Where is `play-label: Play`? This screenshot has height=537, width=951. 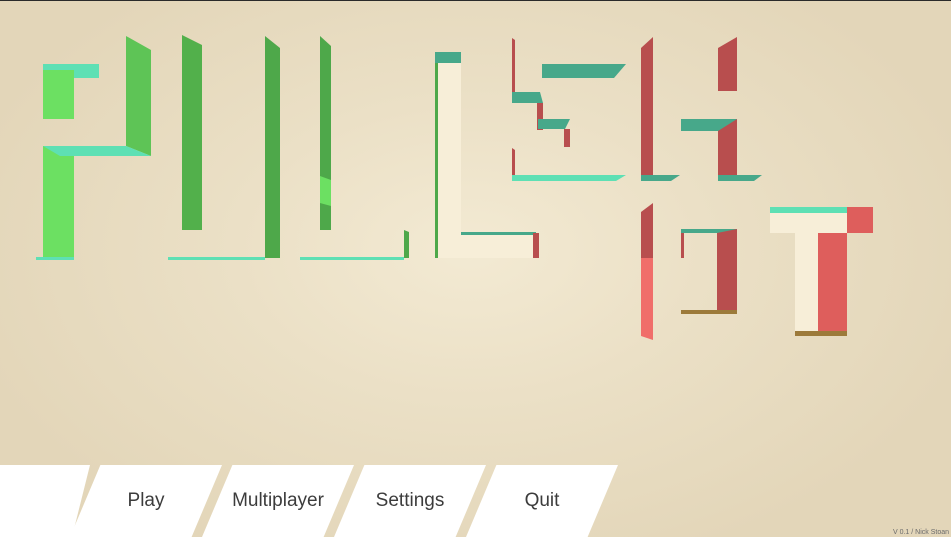 play-label: Play is located at coordinates (146, 500).